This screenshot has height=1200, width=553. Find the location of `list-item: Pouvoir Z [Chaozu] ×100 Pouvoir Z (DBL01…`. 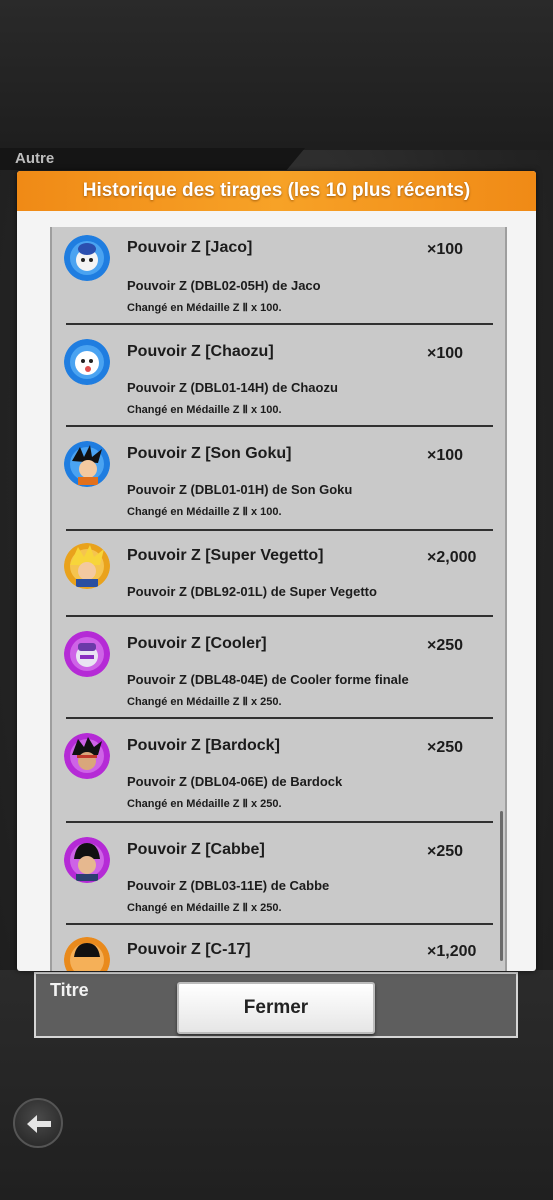

list-item: Pouvoir Z [Chaozu] ×100 Pouvoir Z (DBL01… is located at coordinates (278, 376).